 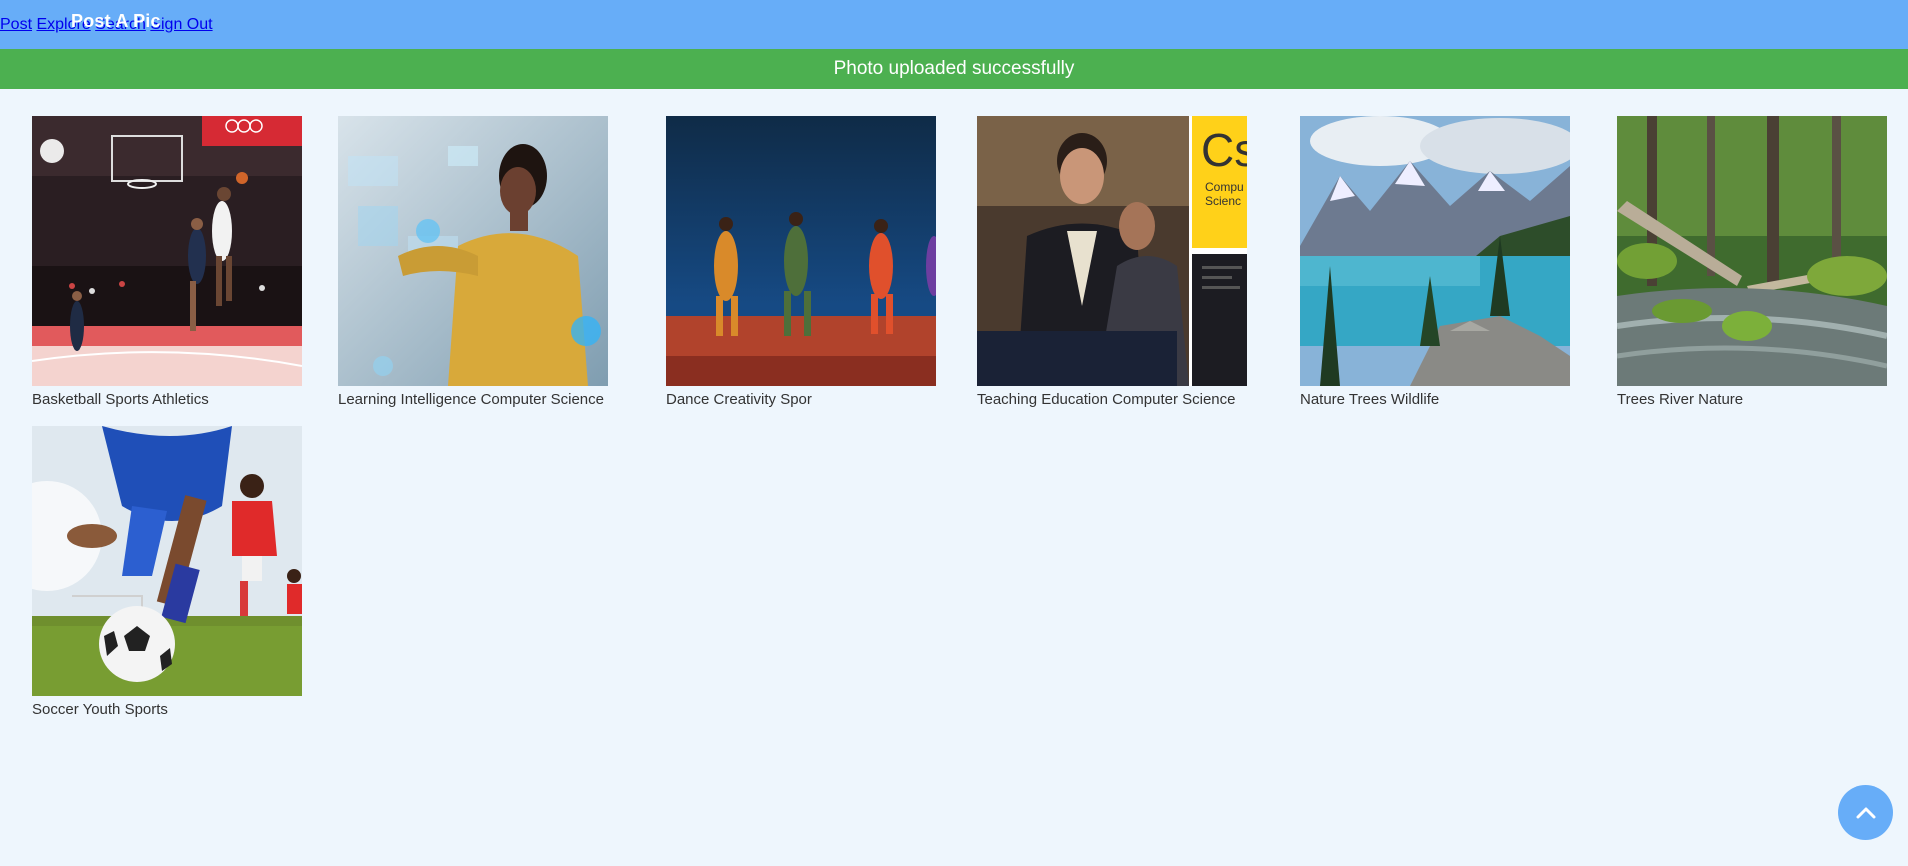 What do you see at coordinates (120, 399) in the screenshot?
I see `photo-caption: Basketball Sports Athletics` at bounding box center [120, 399].